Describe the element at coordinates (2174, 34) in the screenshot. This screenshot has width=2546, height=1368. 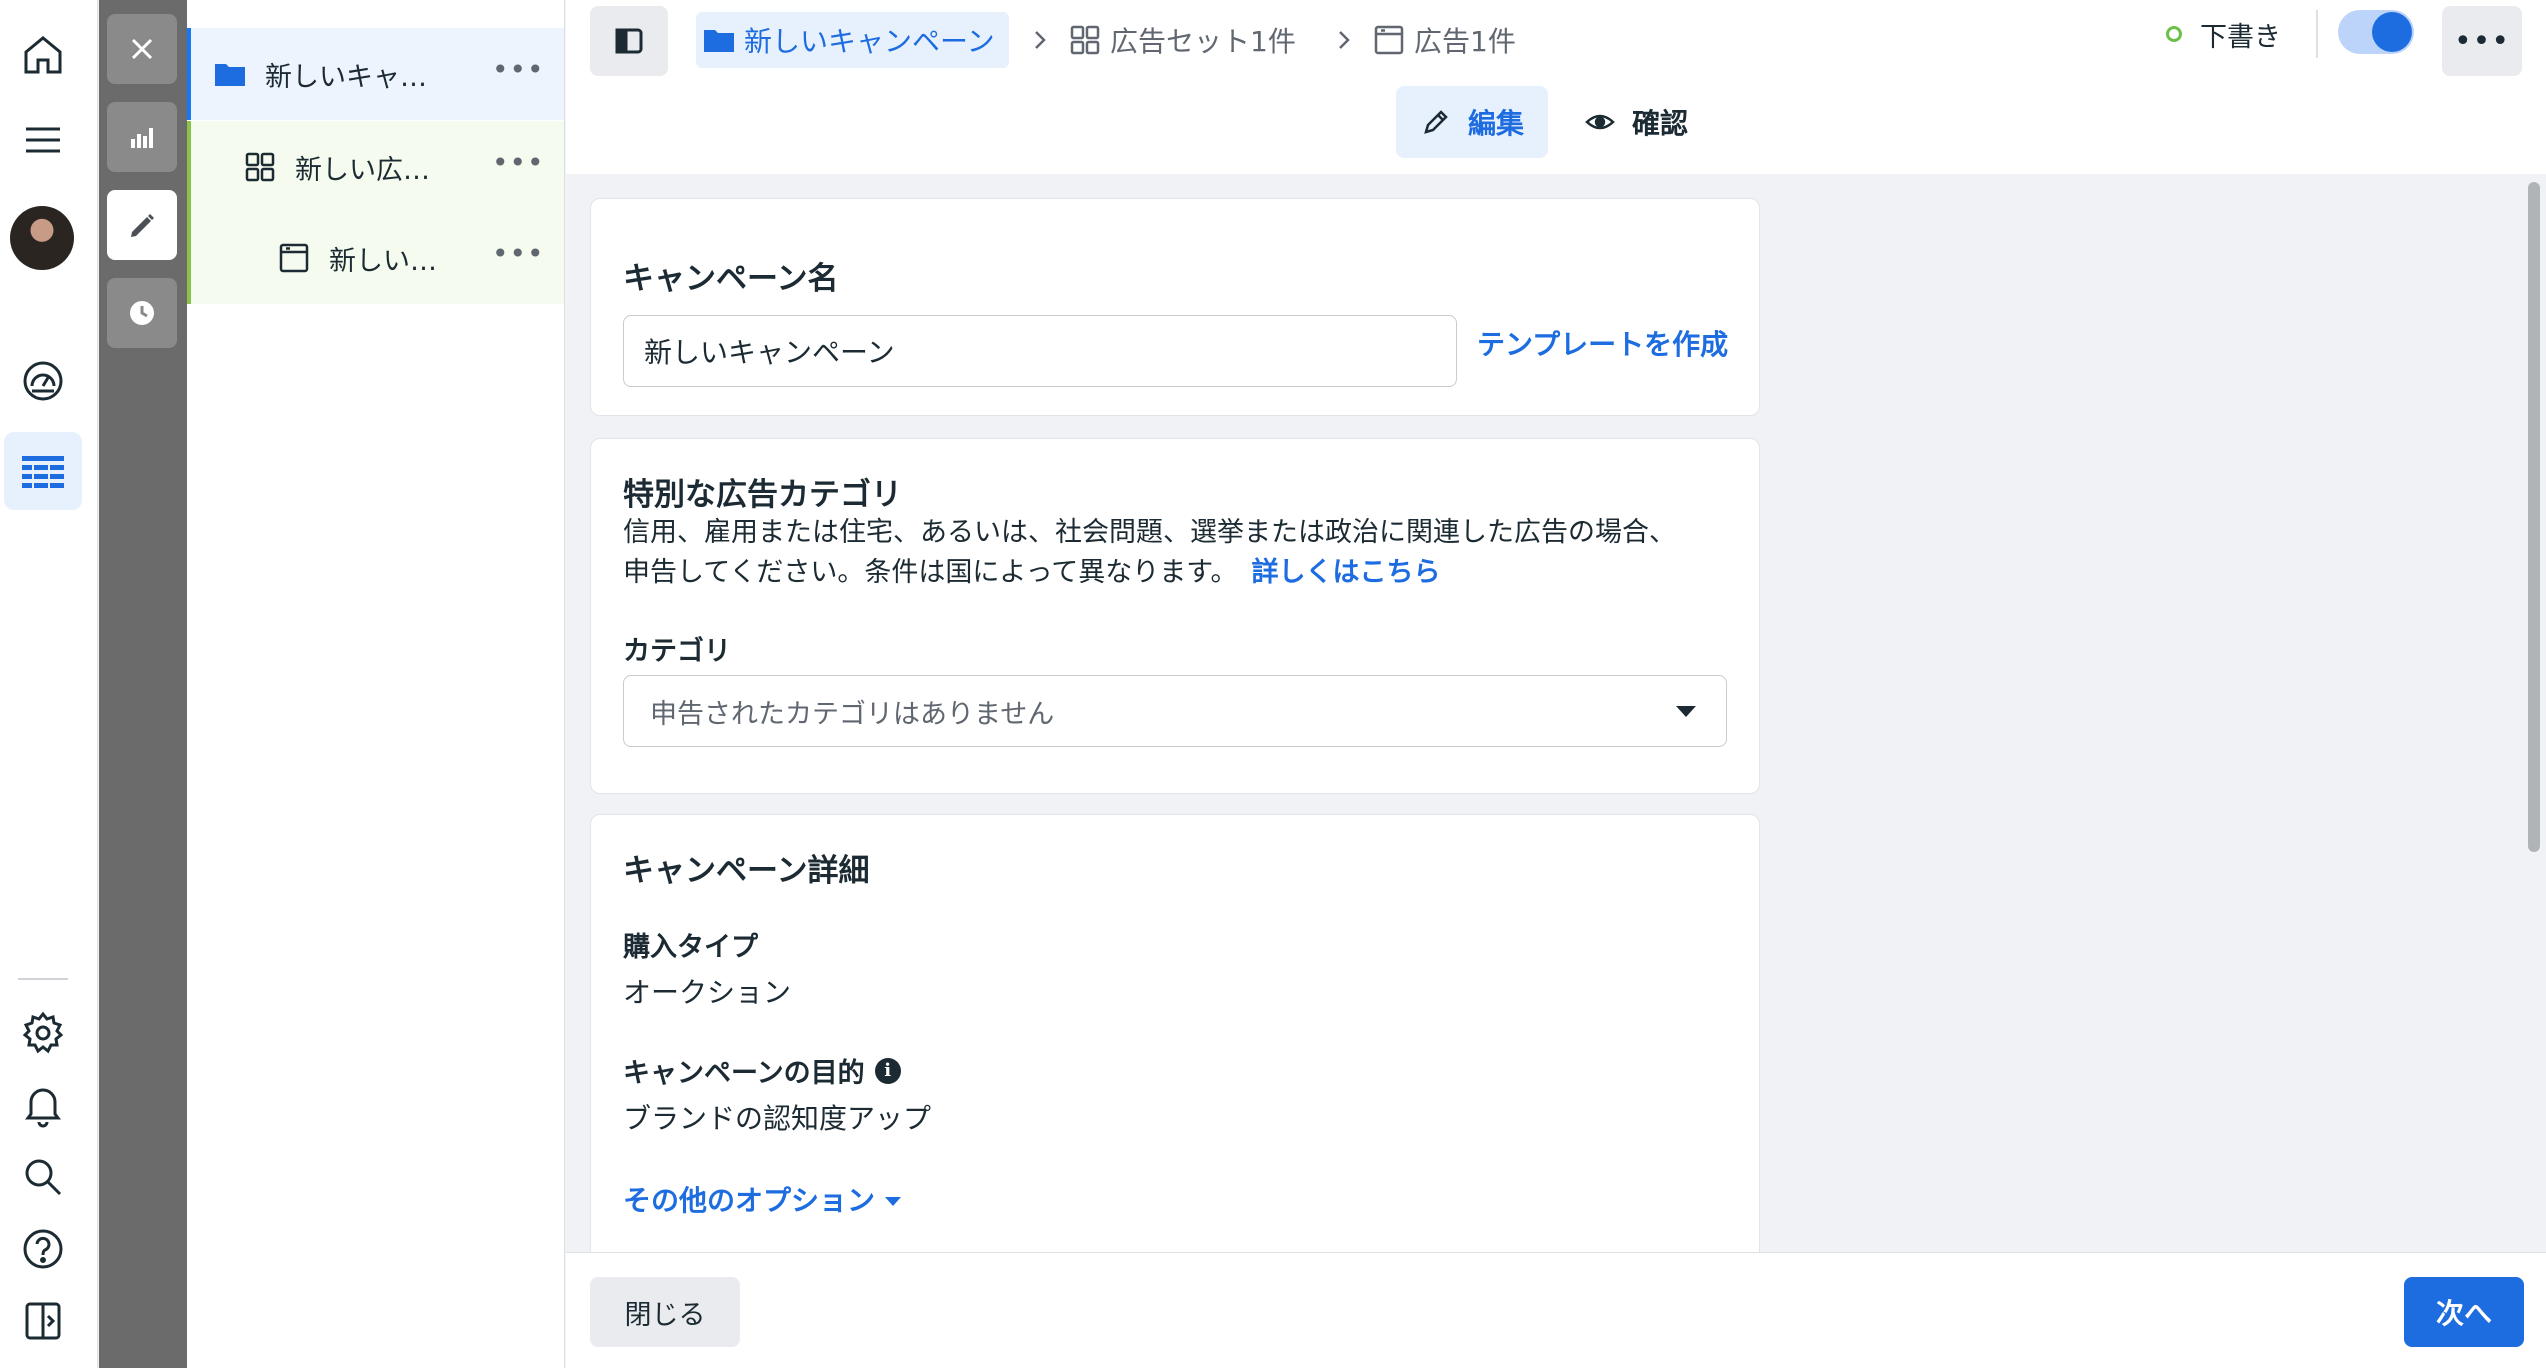
I see `status-dot-icon` at that location.